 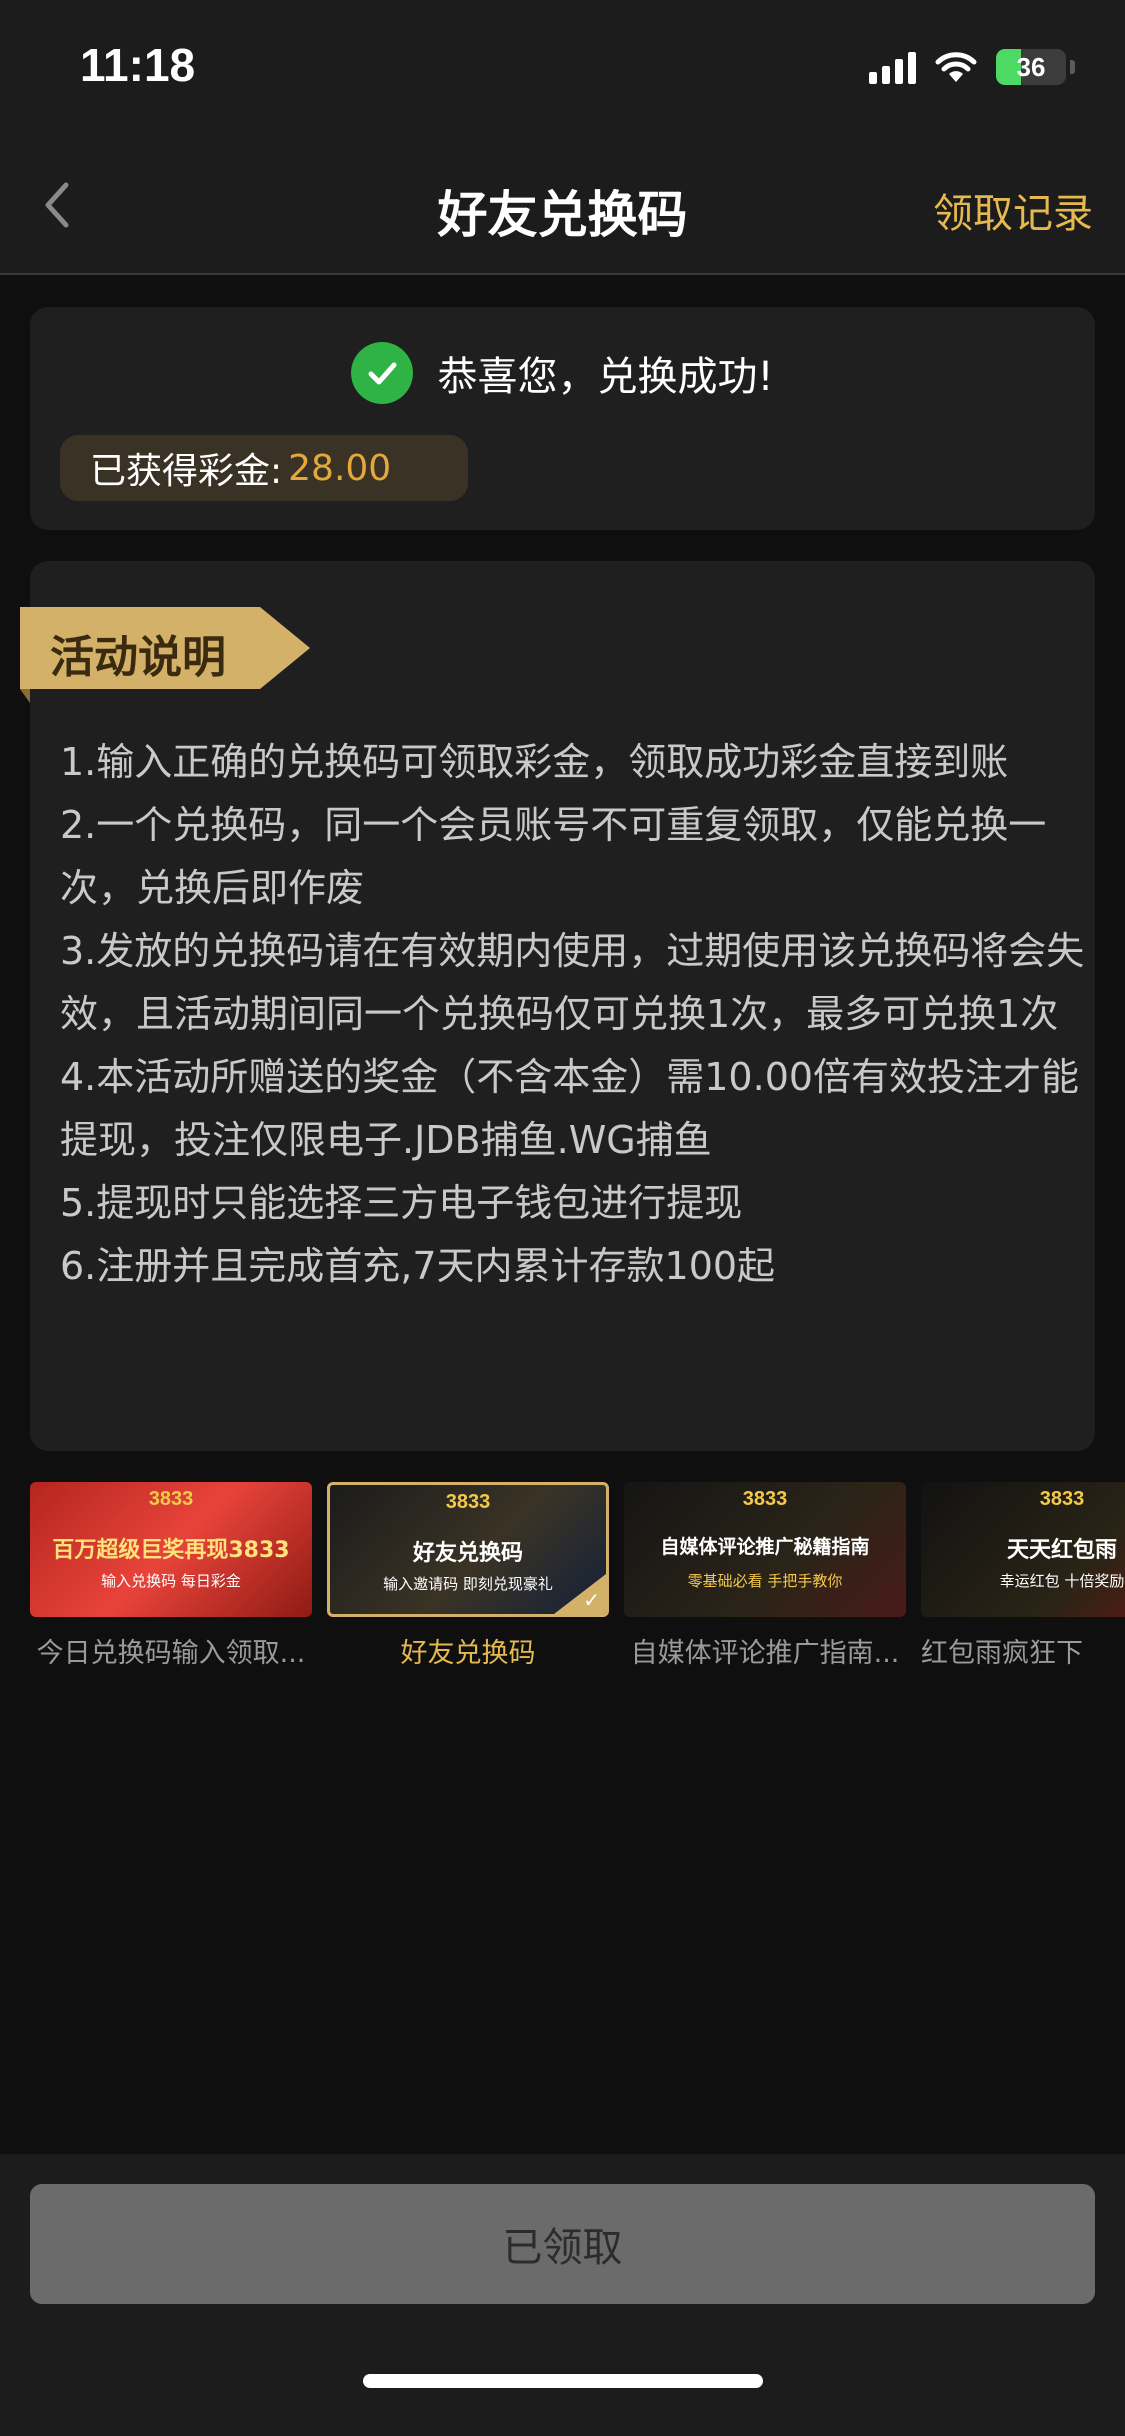 What do you see at coordinates (138, 65) in the screenshot?
I see `status-time: 11:18` at bounding box center [138, 65].